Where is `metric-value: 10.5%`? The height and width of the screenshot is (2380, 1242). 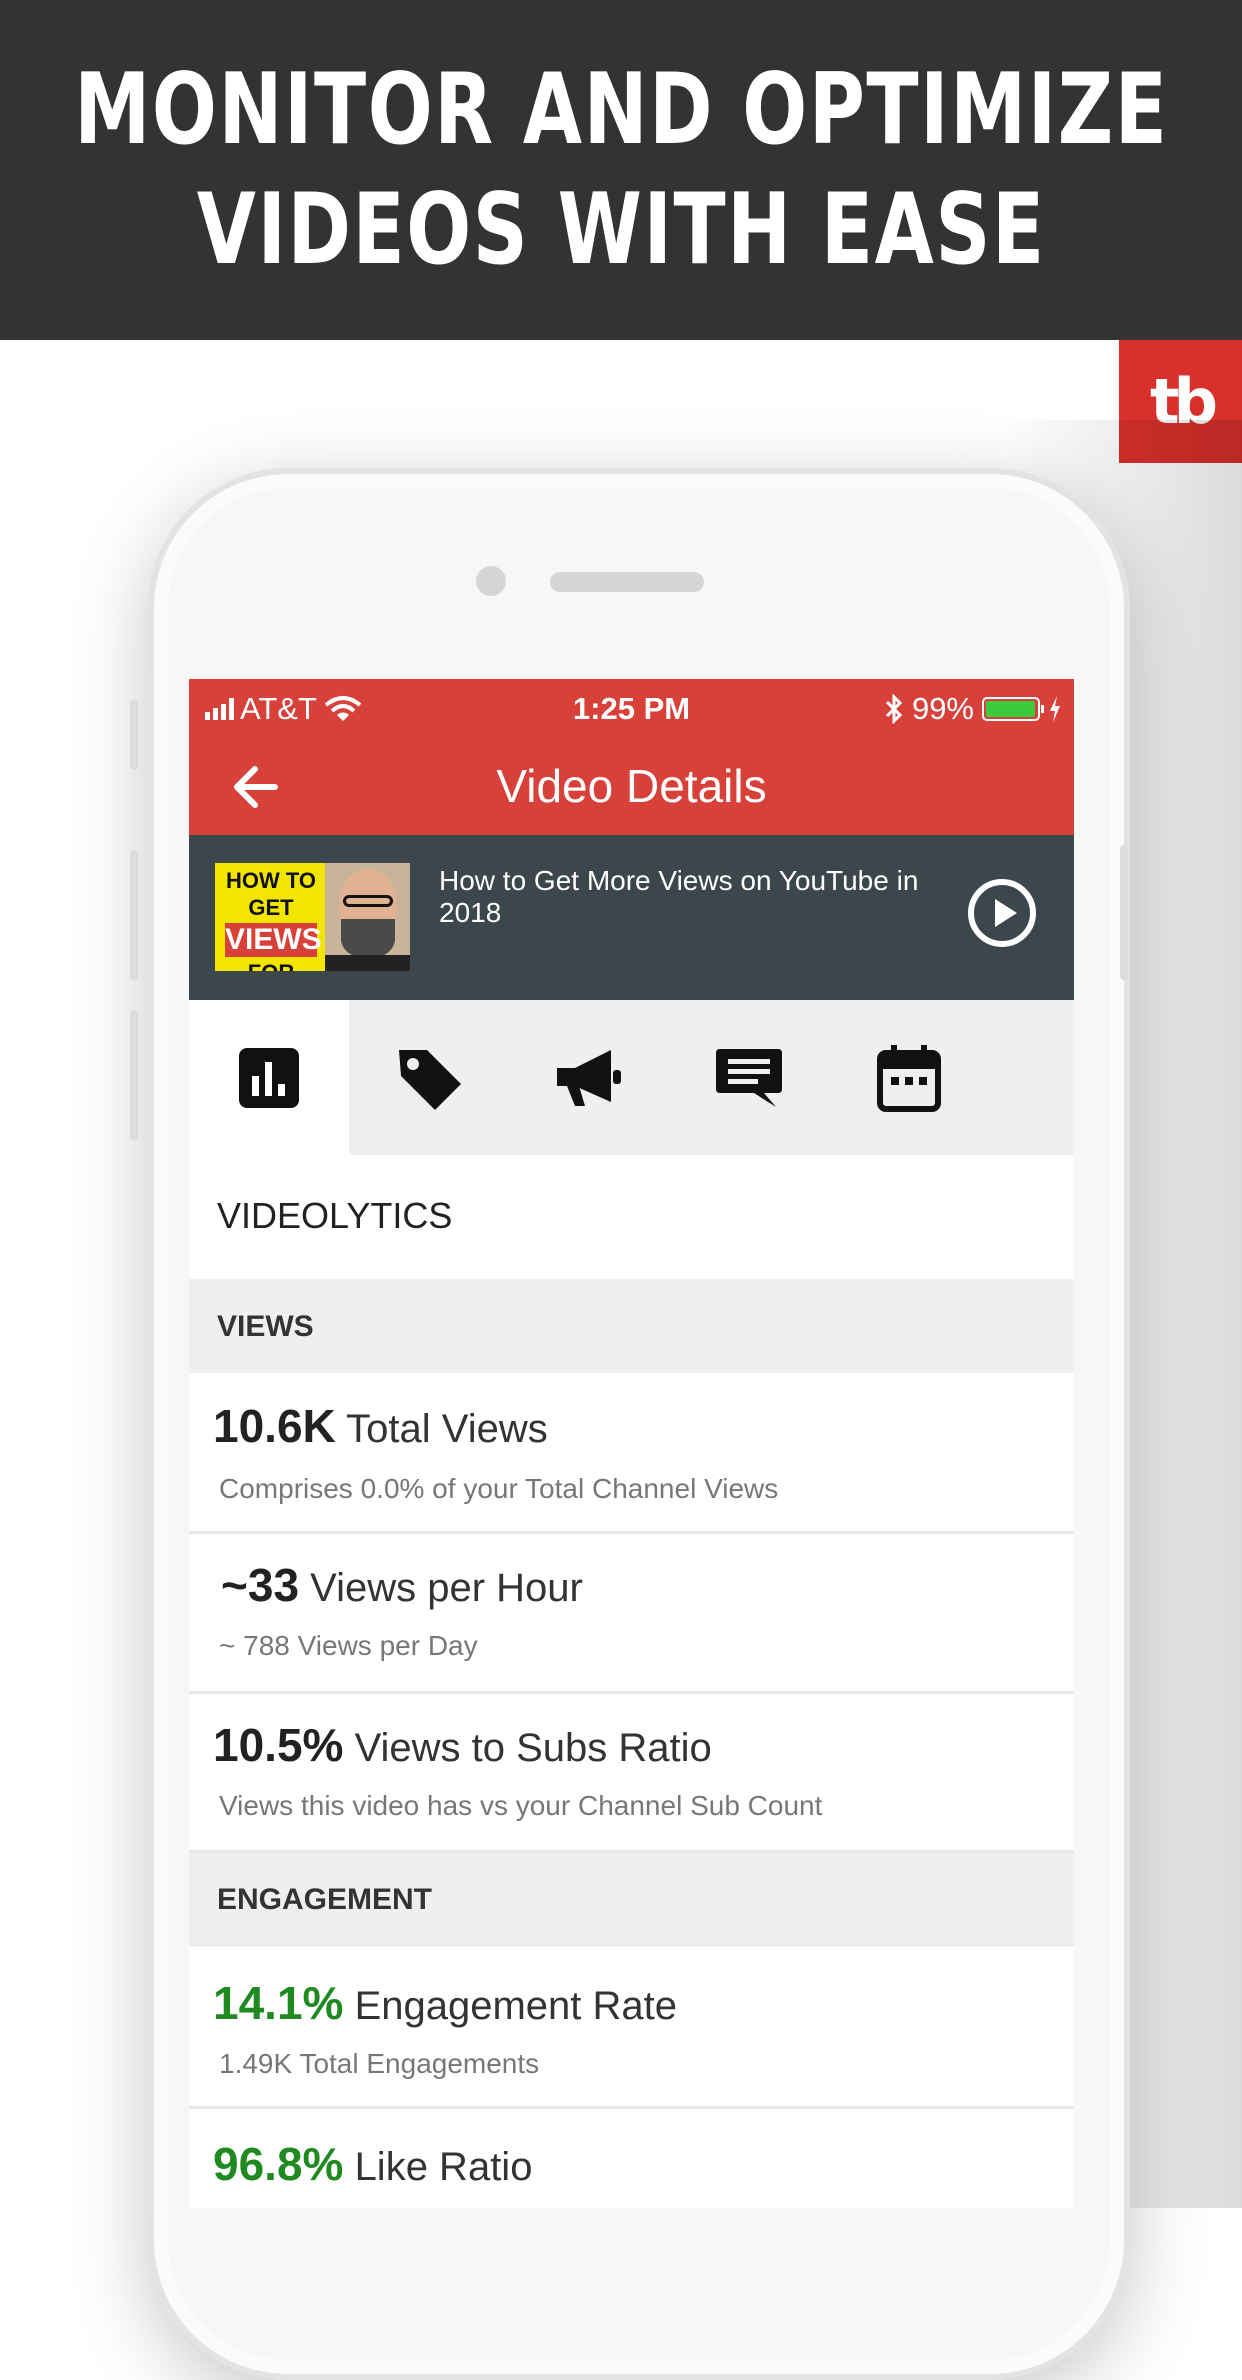
metric-value: 10.5% is located at coordinates (278, 1745).